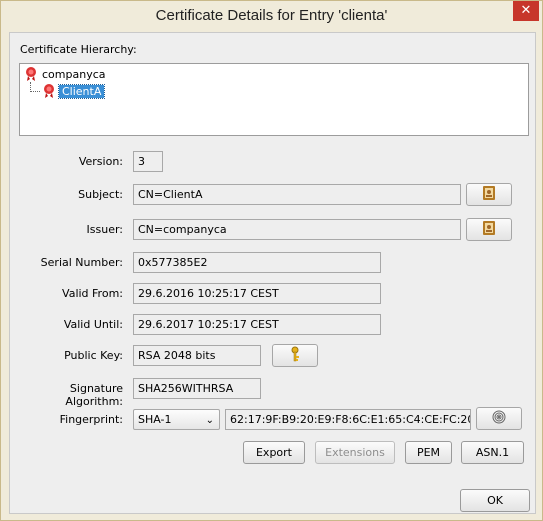 Image resolution: width=543 pixels, height=521 pixels. I want to click on public-key-details-button, so click(295, 355).